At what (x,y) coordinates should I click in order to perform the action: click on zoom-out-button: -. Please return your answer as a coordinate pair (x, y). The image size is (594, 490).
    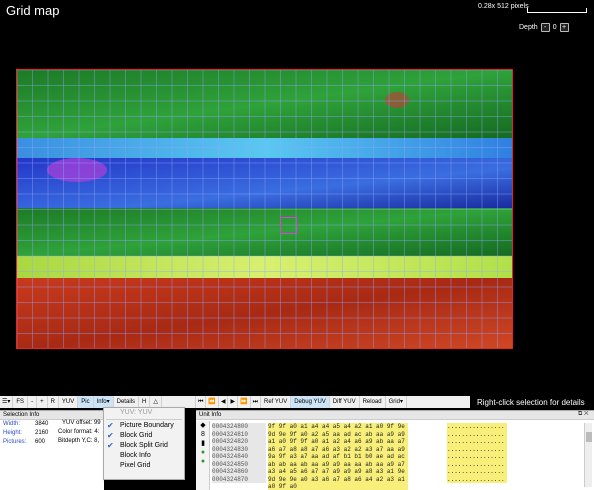
    Looking at the image, I should click on (33, 402).